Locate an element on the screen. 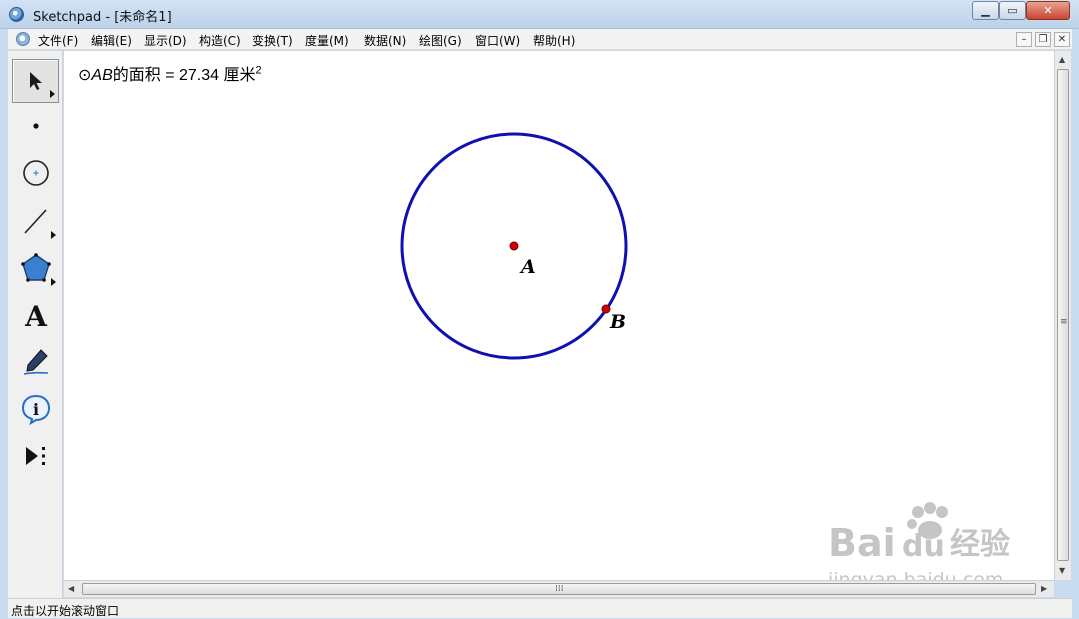 The height and width of the screenshot is (619, 1079). compass-circle-icon is located at coordinates (35, 173).